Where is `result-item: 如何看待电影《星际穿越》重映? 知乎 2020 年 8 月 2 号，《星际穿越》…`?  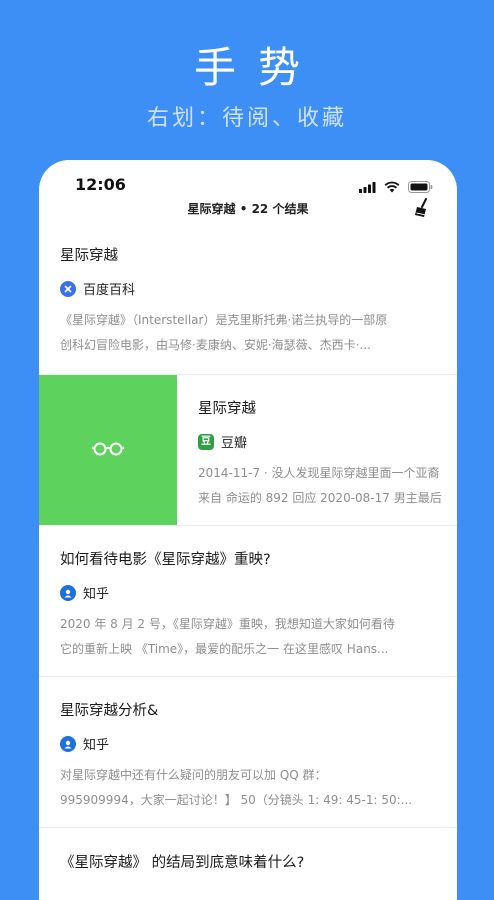
result-item: 如何看待电影《星际穿越》重映? 知乎 2020 年 8 月 2 号，《星际穿越》… is located at coordinates (248, 601).